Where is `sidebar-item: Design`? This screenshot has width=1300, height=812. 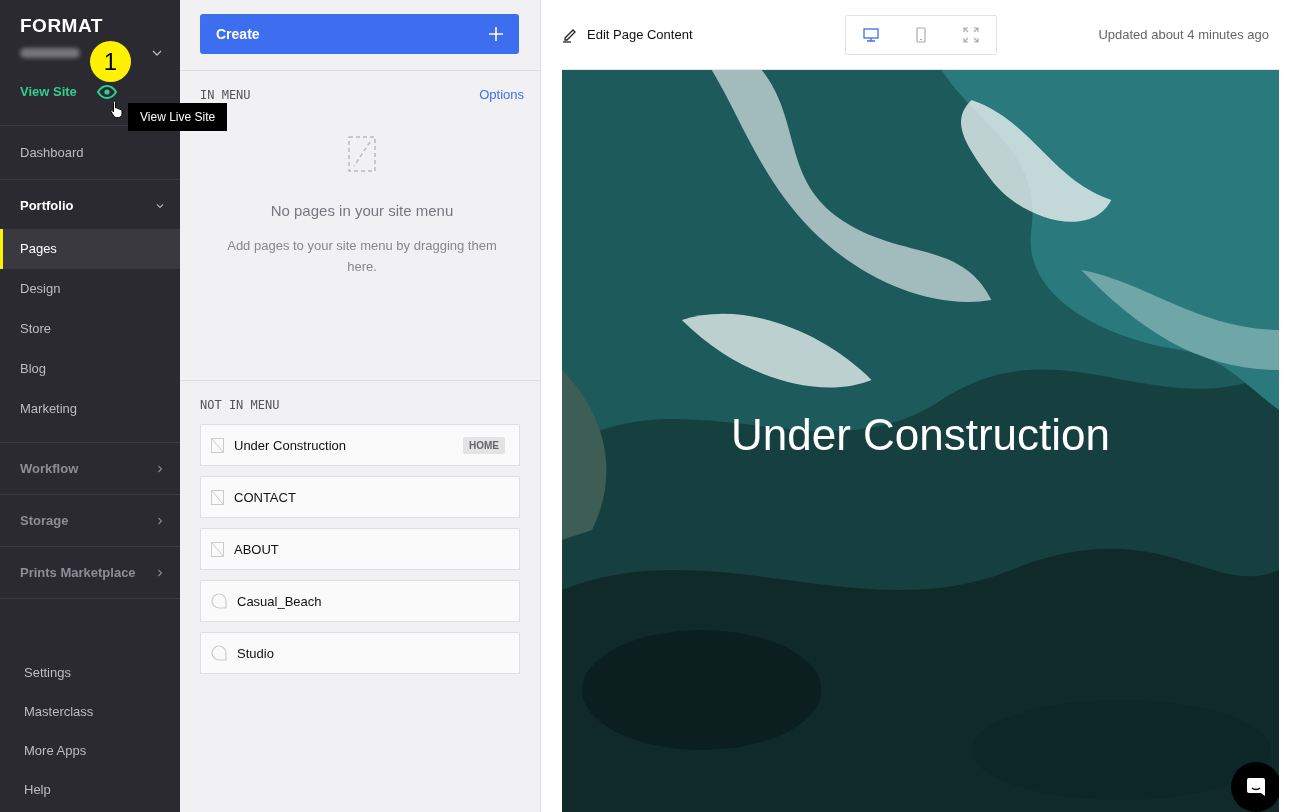
sidebar-item: Design is located at coordinates (90, 289).